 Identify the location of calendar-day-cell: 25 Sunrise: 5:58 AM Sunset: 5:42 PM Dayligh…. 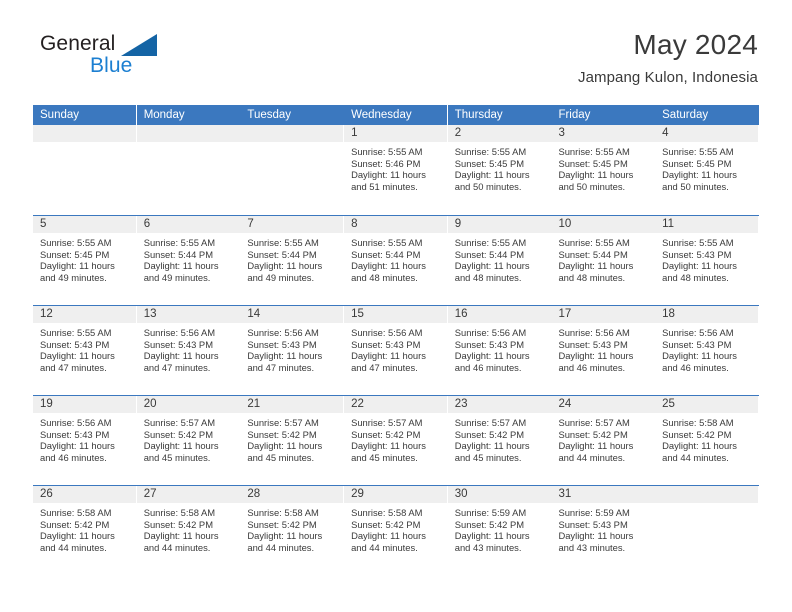
(707, 440).